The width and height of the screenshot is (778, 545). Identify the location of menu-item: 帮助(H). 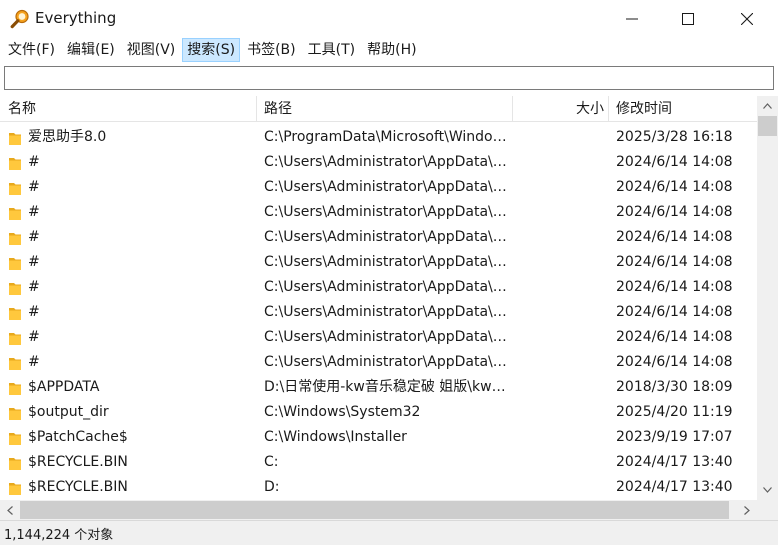
(391, 50).